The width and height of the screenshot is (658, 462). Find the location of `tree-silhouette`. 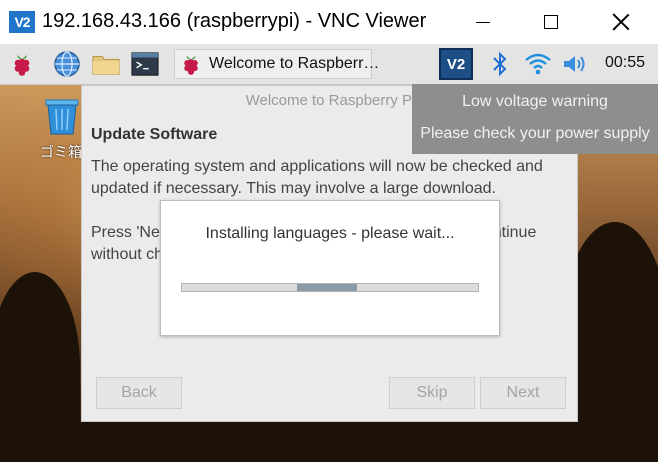

tree-silhouette is located at coordinates (329, 442).